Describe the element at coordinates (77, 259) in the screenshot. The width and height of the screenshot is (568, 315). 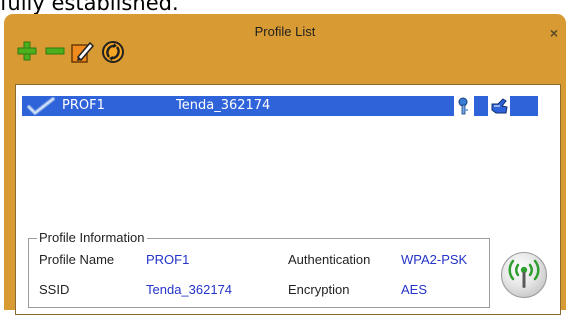
I see `profile-name-label: Profile Name` at that location.